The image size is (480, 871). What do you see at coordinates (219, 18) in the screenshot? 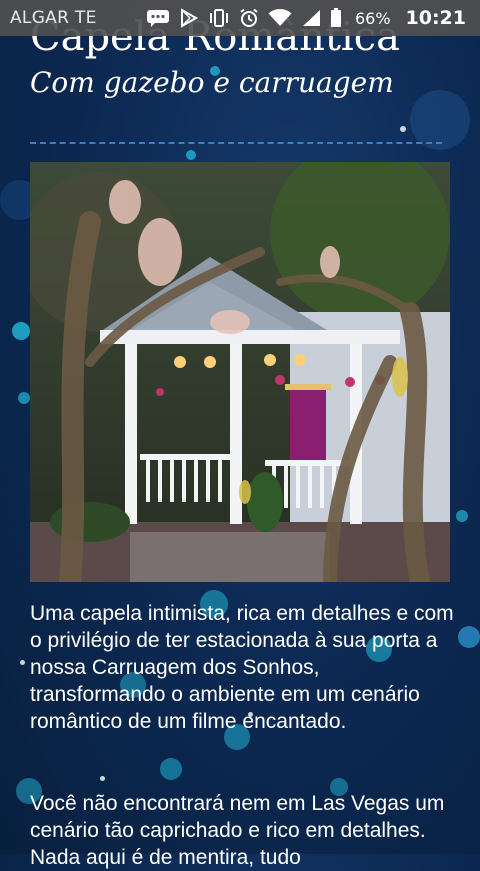
I see `vibrate-icon` at bounding box center [219, 18].